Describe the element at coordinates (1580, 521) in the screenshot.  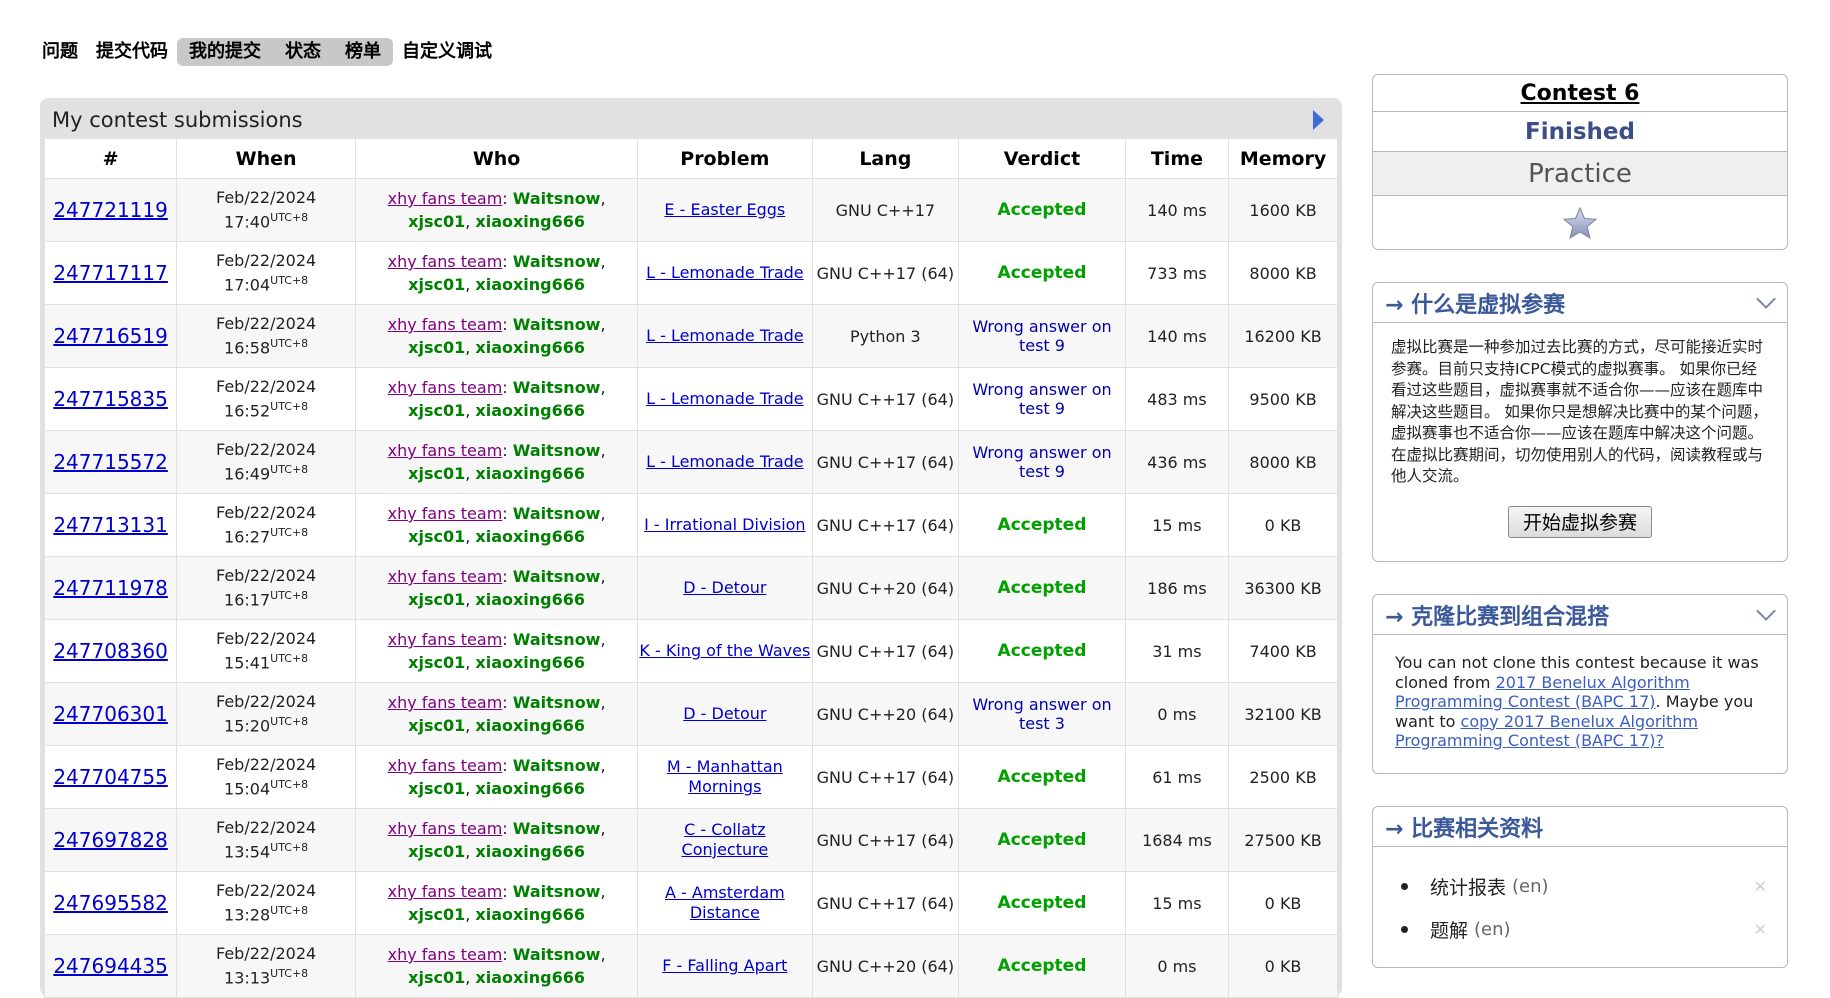
I see `start-virtual-button: 开始虚拟参赛` at that location.